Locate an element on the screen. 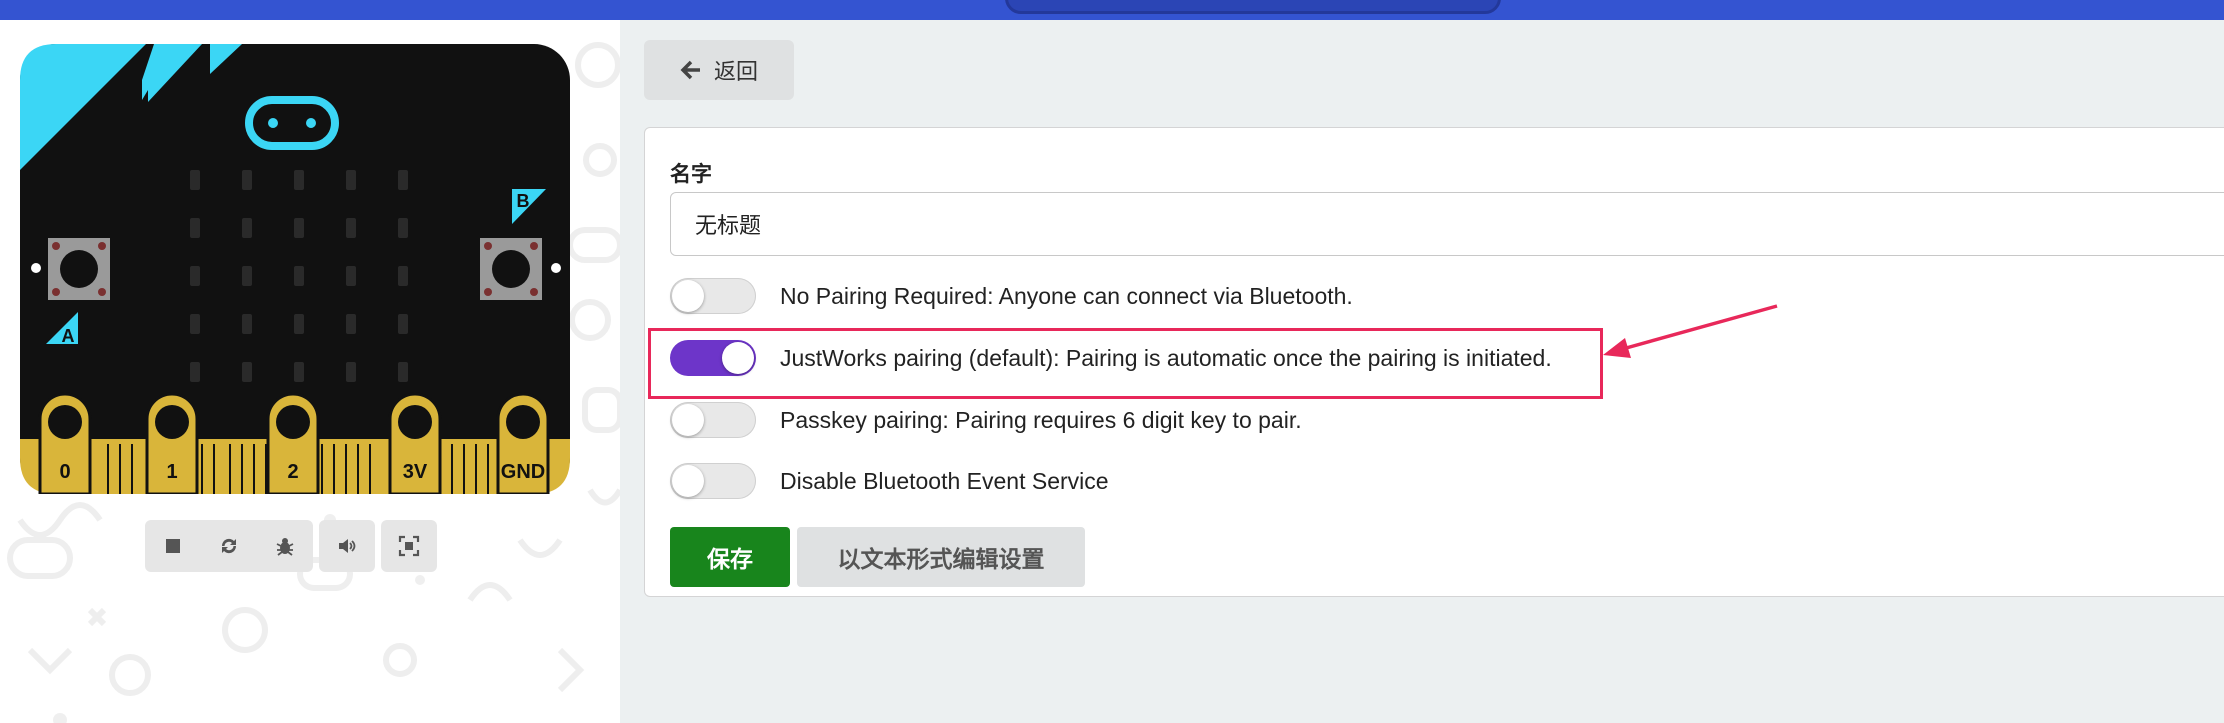 This screenshot has height=723, width=2224. sound-button is located at coordinates (347, 546).